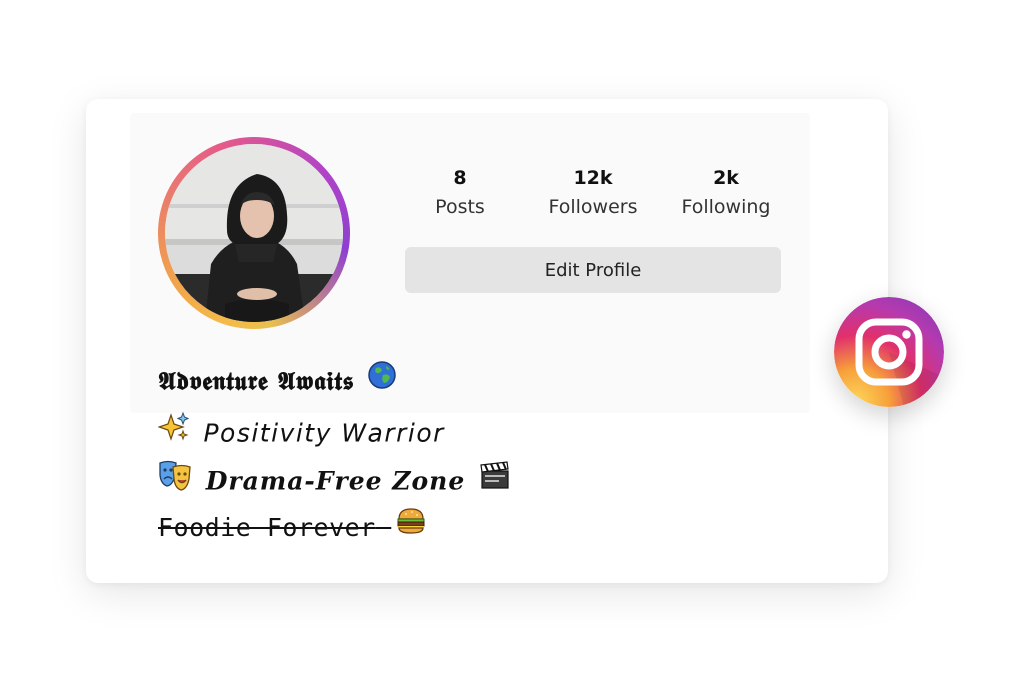 The height and width of the screenshot is (683, 1024). Describe the element at coordinates (726, 207) in the screenshot. I see `stat-following-label: Following` at that location.